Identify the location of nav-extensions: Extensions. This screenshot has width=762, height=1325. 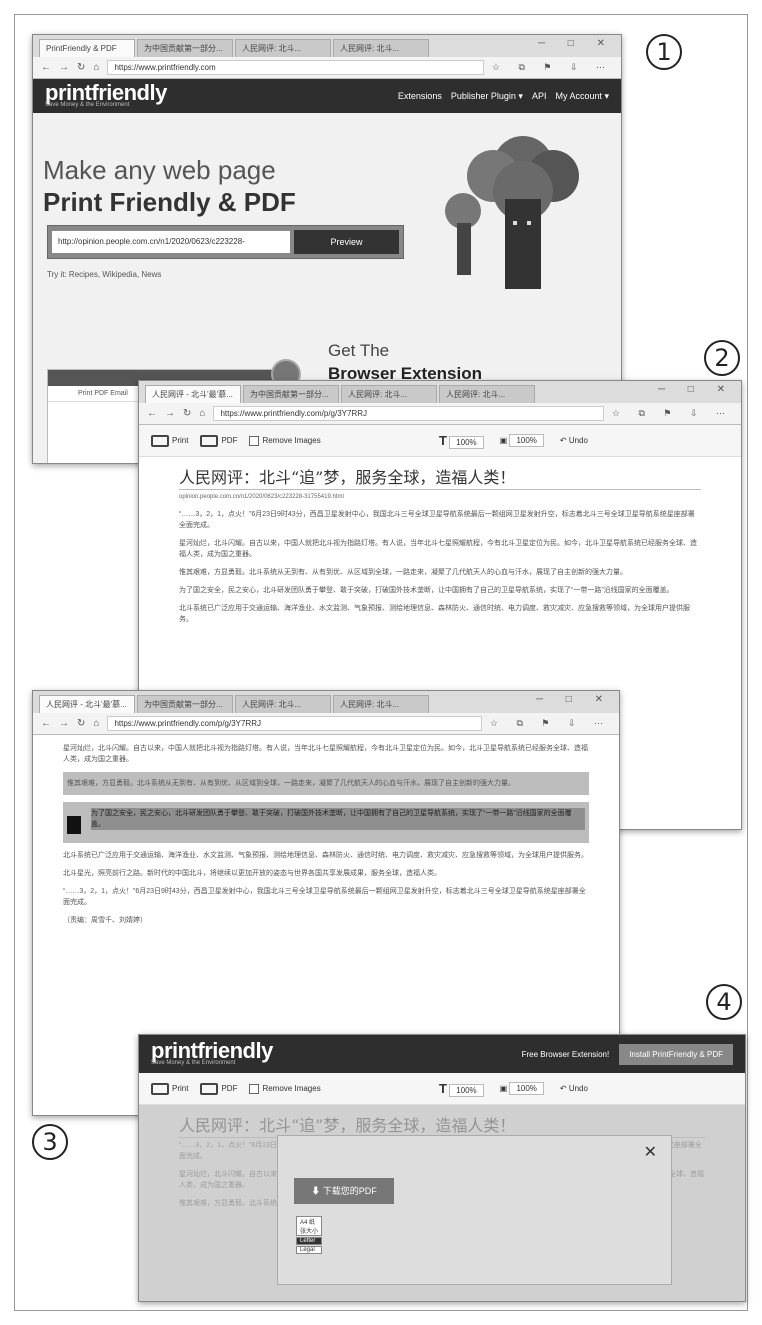
(420, 96).